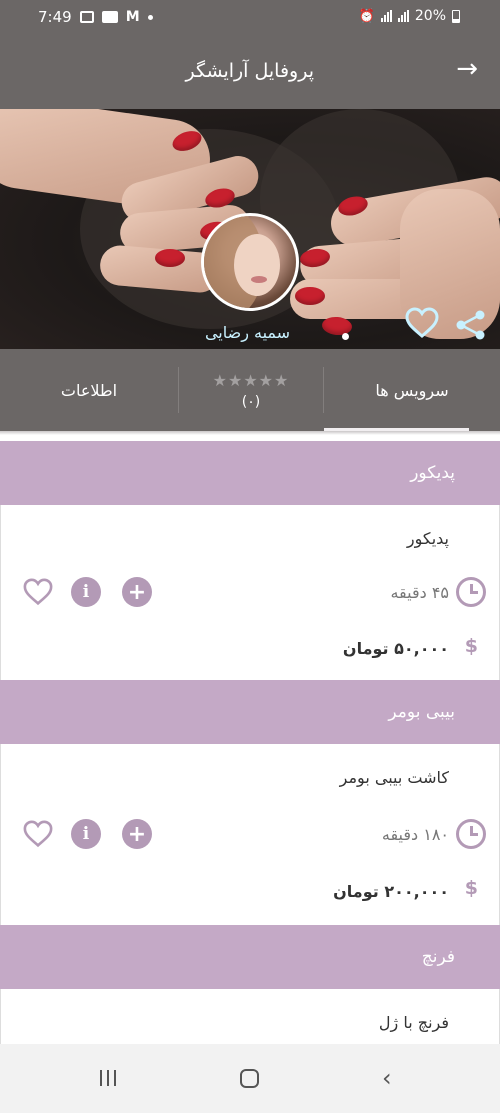 Image resolution: width=500 pixels, height=1113 pixels. What do you see at coordinates (55, 17) in the screenshot?
I see `status-time: 7:49` at bounding box center [55, 17].